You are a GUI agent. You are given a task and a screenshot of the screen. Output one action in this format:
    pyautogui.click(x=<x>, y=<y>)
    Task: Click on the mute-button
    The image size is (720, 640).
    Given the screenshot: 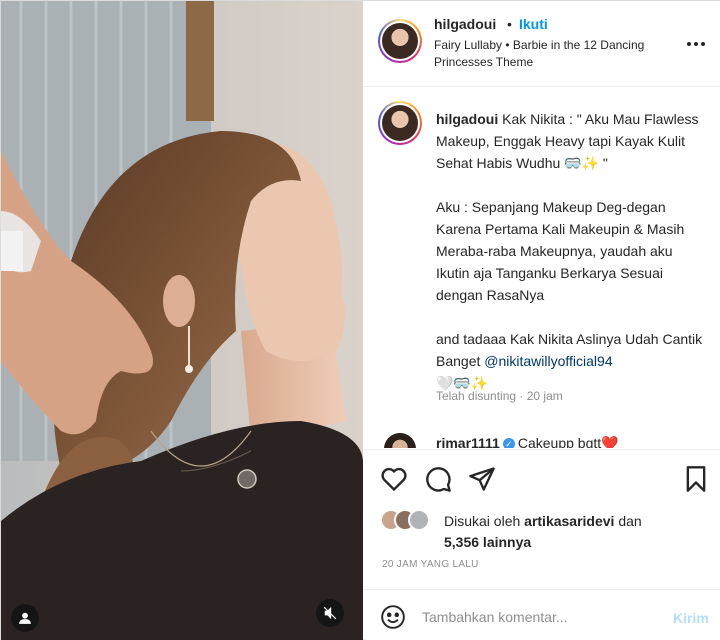 What is the action you would take?
    pyautogui.click(x=330, y=613)
    